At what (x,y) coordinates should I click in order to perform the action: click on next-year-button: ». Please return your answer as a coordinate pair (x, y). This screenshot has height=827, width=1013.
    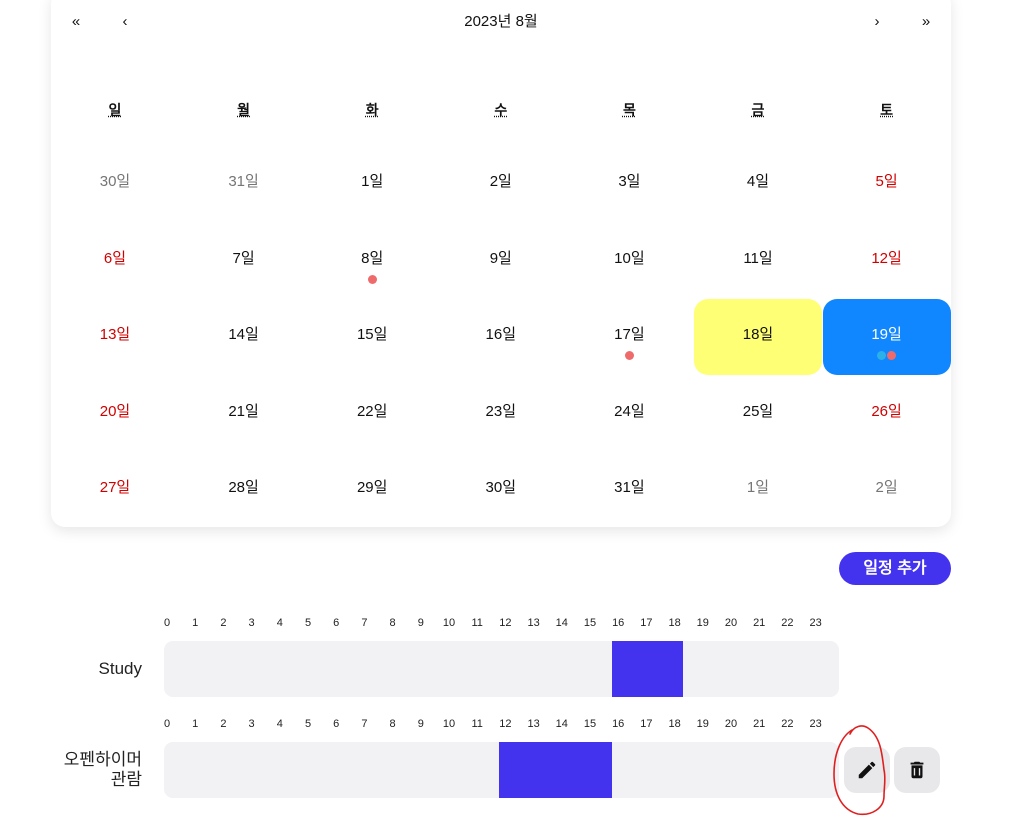
    Looking at the image, I should click on (926, 22).